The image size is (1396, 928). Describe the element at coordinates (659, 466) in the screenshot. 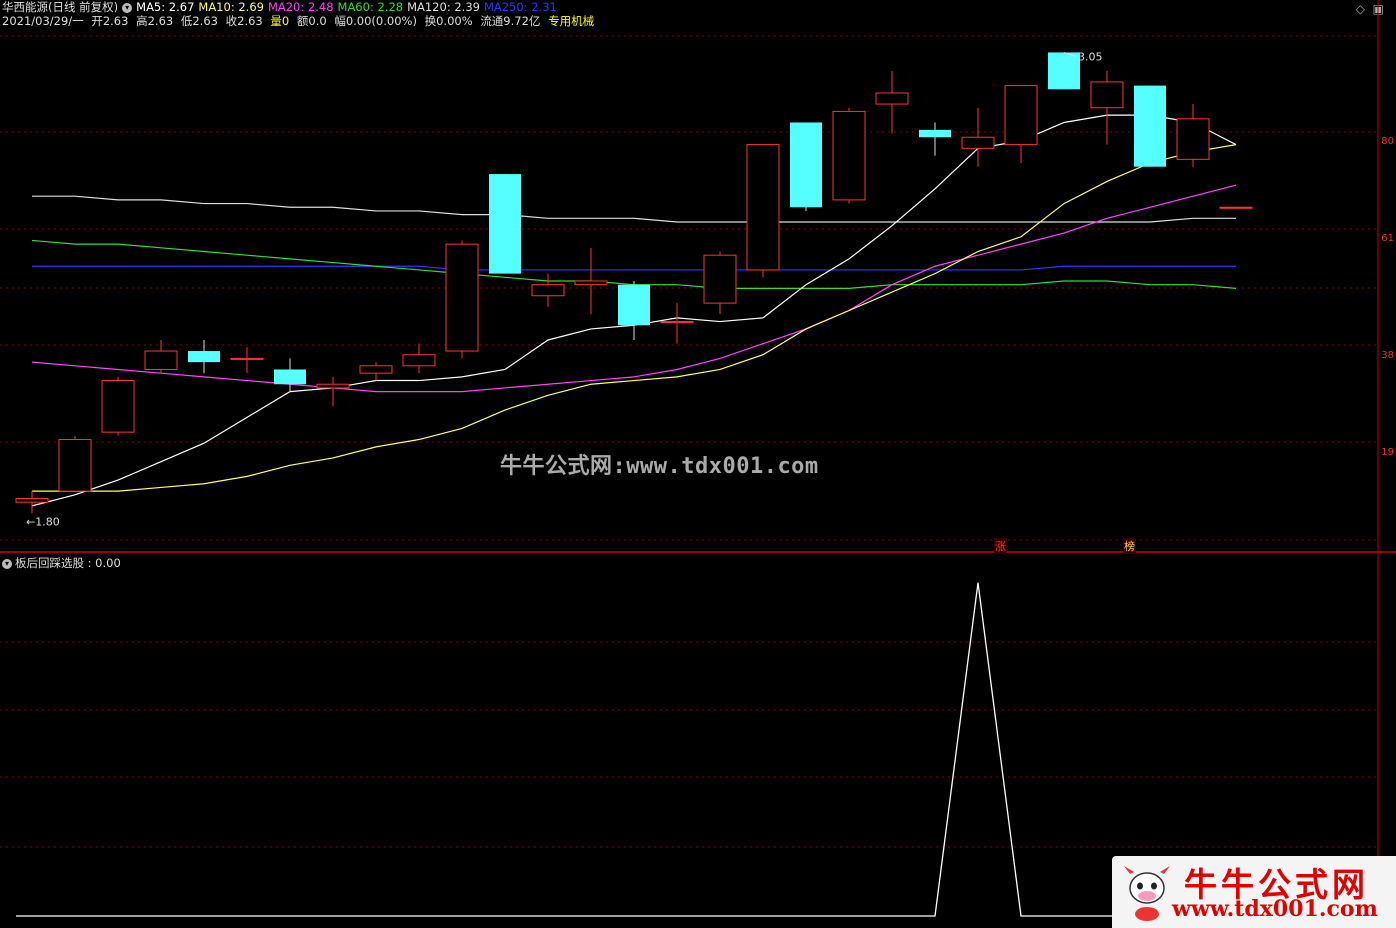

I see `watermark-text: 牛牛公式网:www.tdx001.com` at that location.